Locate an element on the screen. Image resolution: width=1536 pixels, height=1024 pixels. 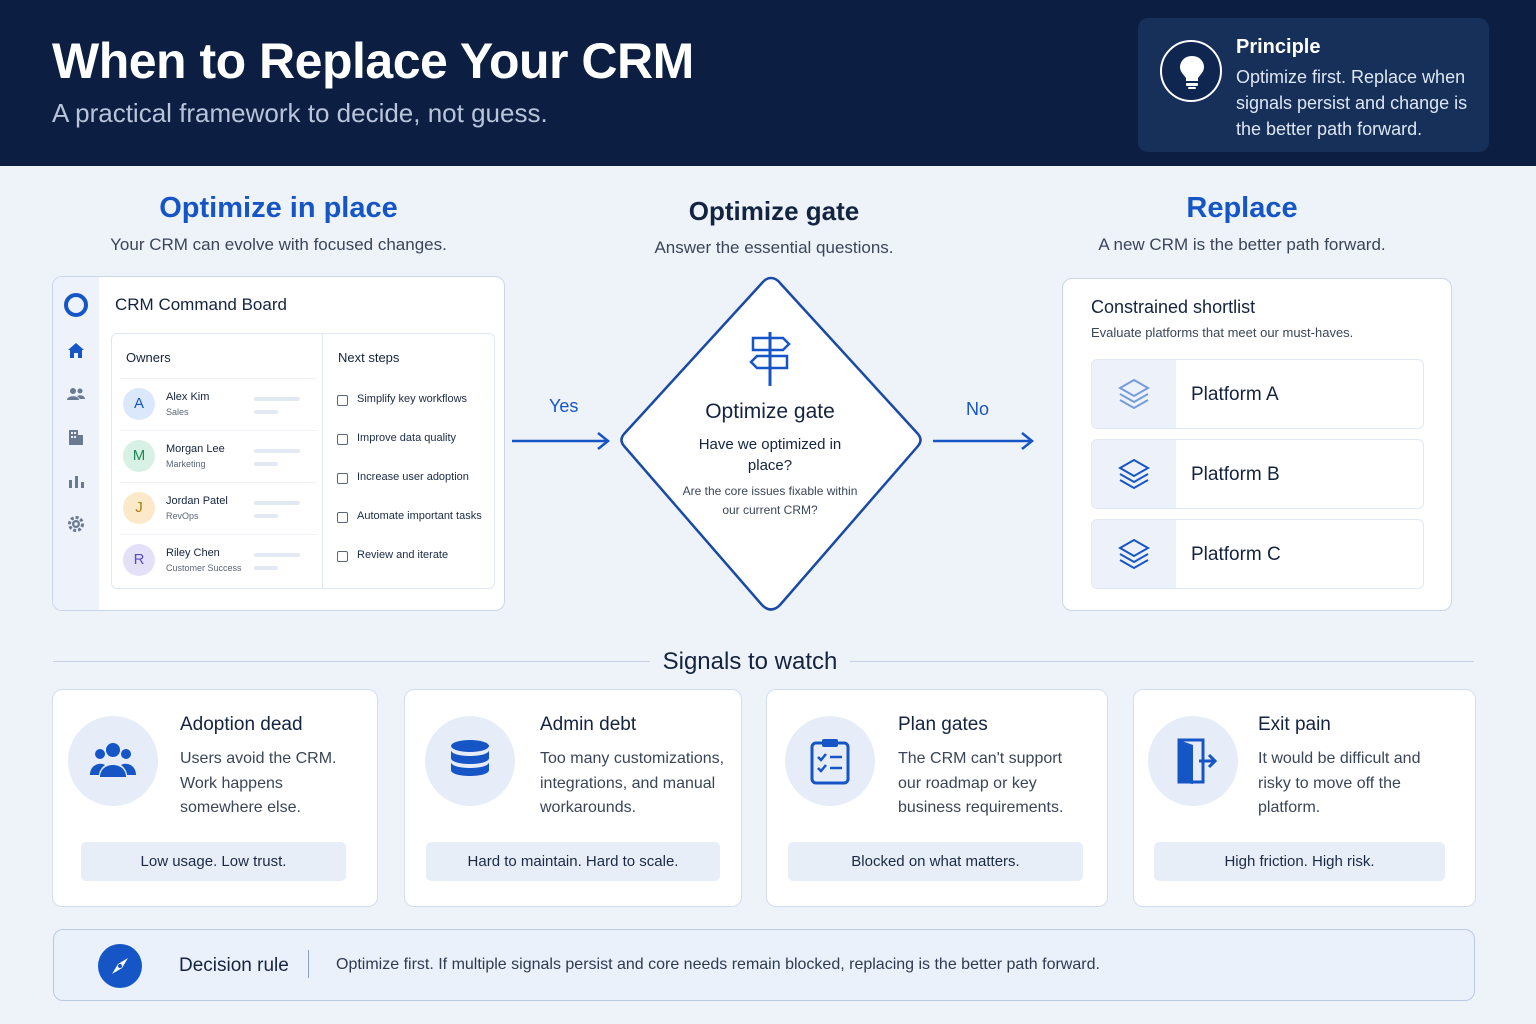
signal-title: Admin debt is located at coordinates (588, 724).